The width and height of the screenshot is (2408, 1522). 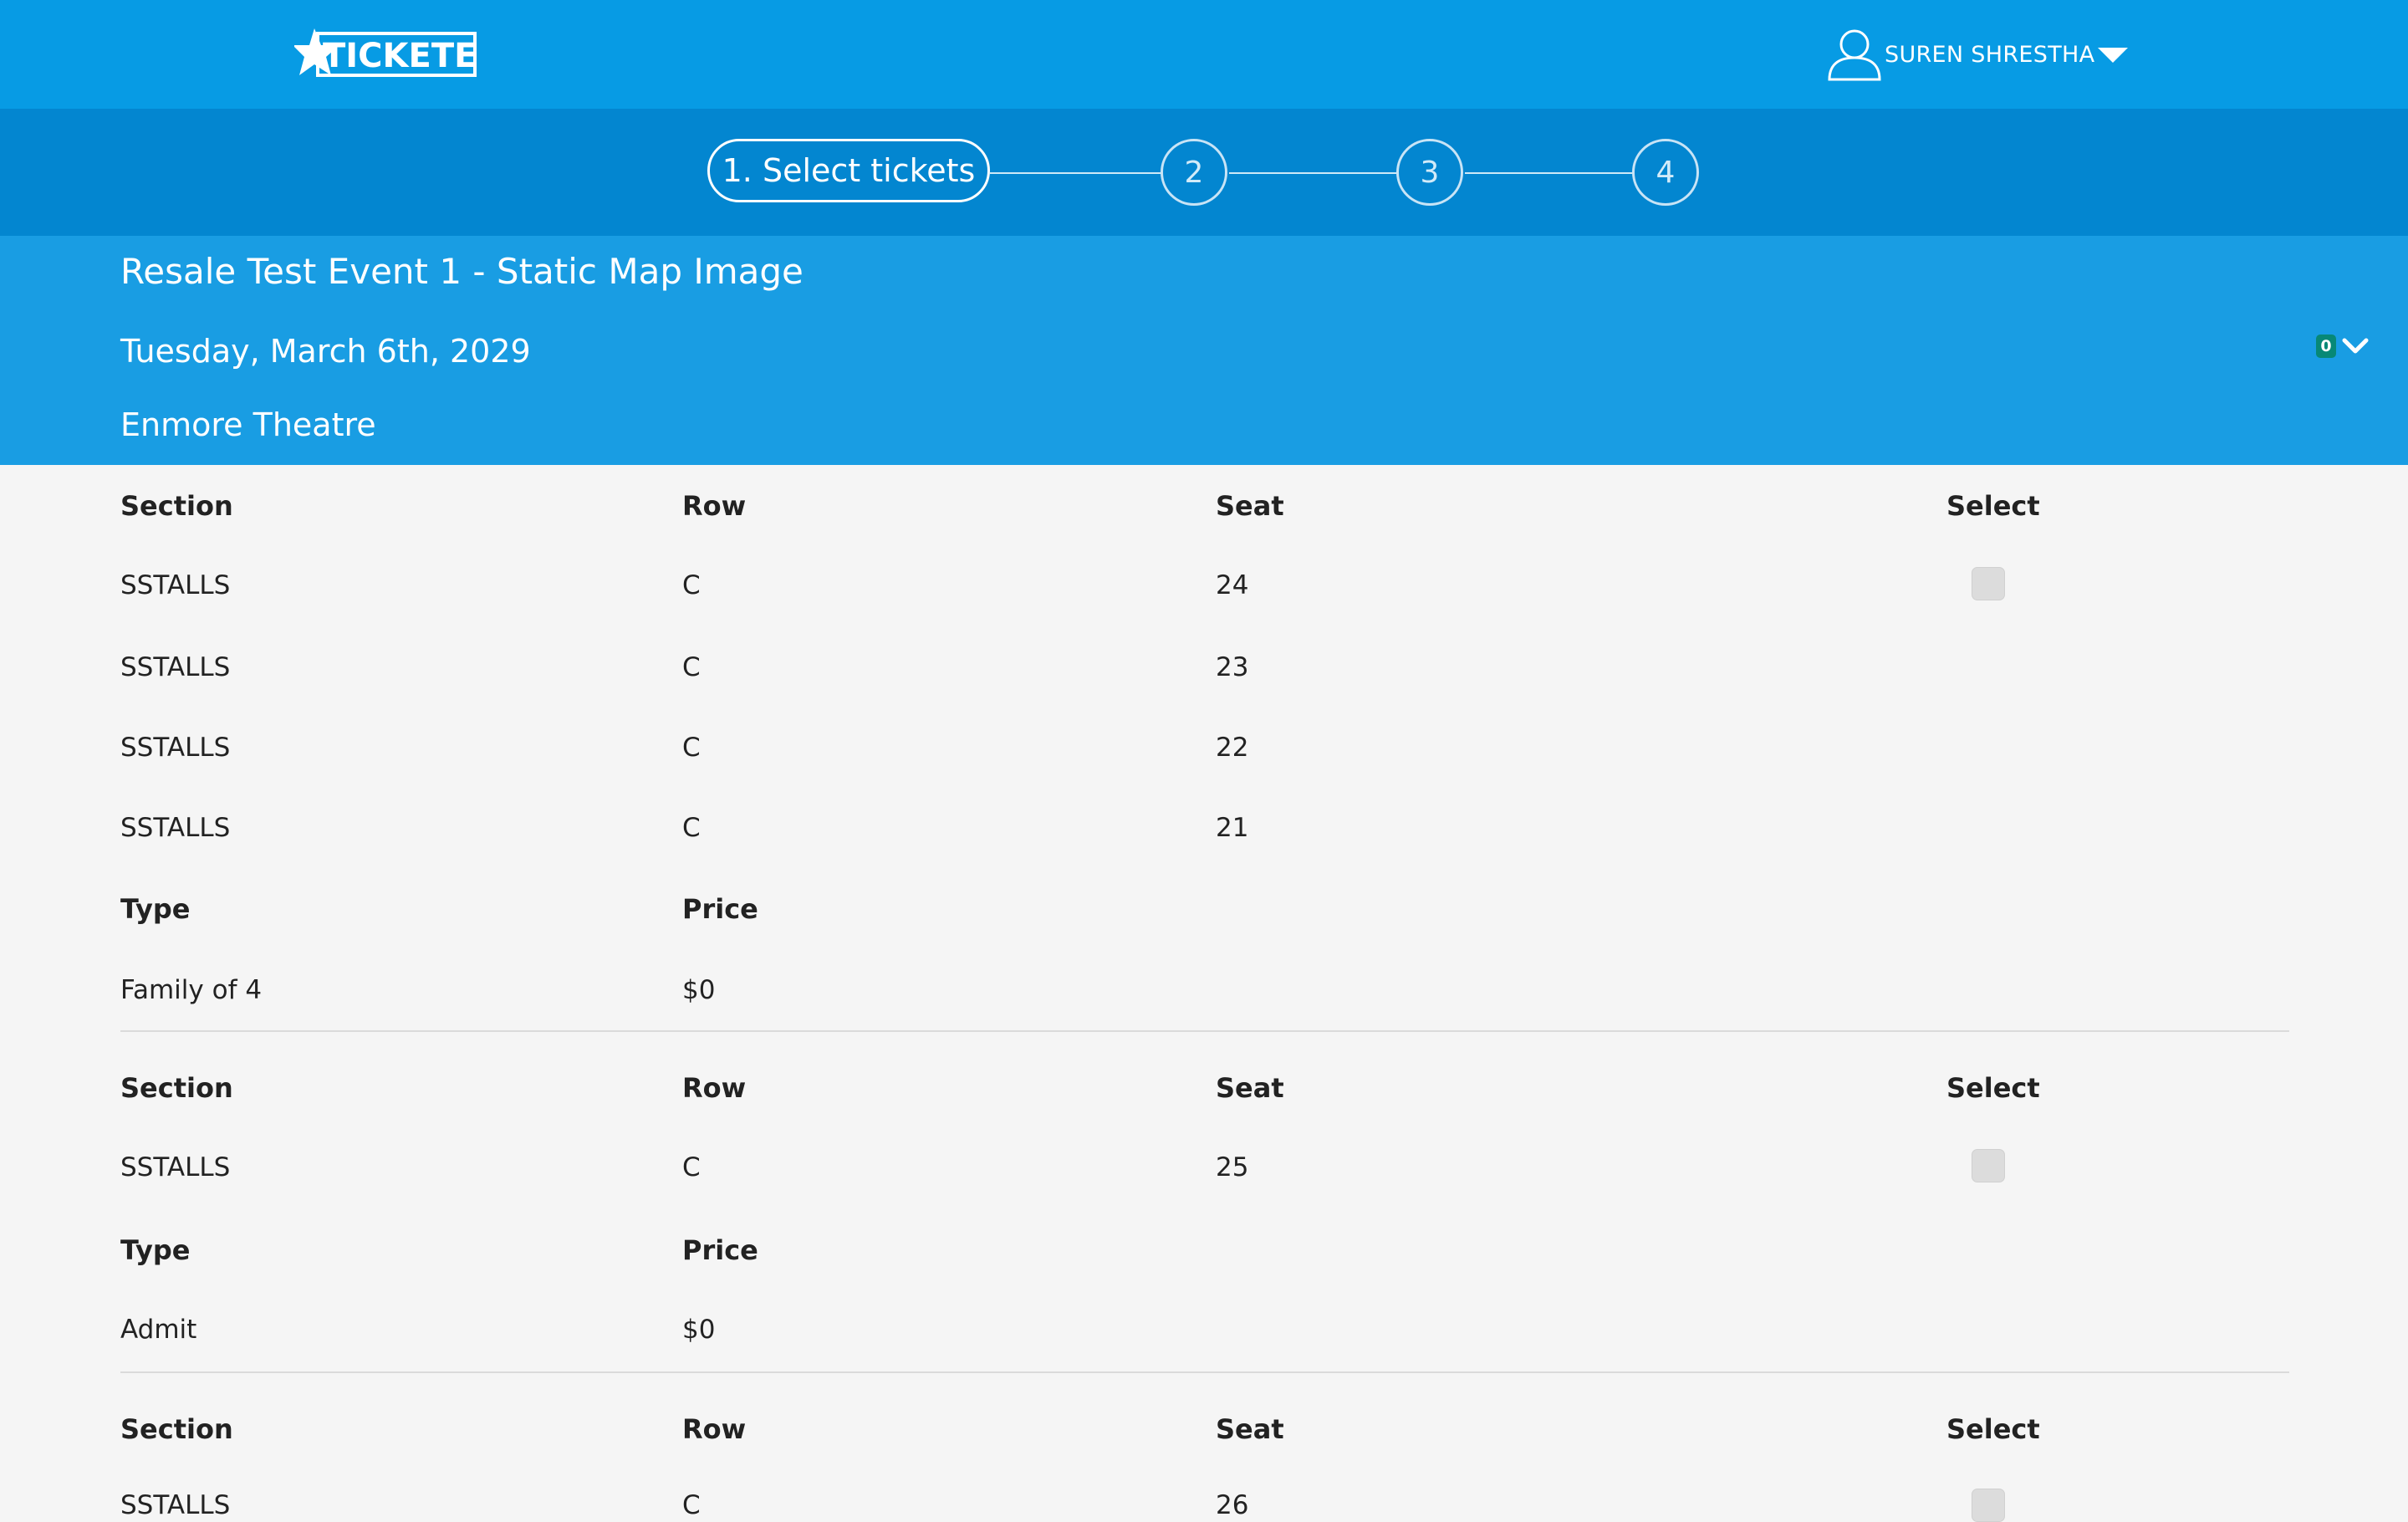 I want to click on user-icon, so click(x=1854, y=55).